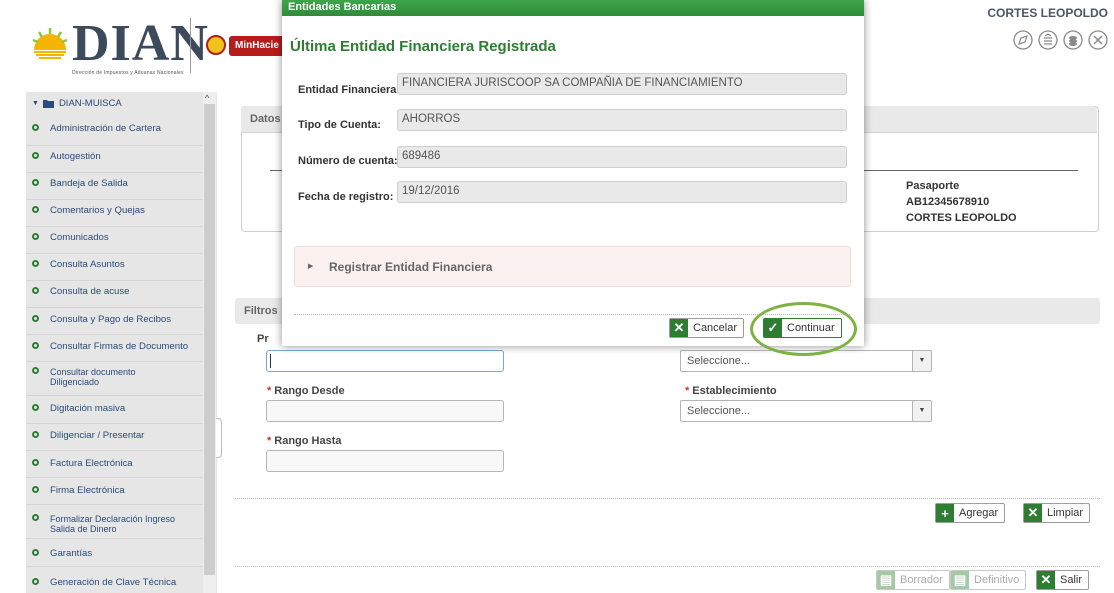  I want to click on header-divider, so click(190, 45).